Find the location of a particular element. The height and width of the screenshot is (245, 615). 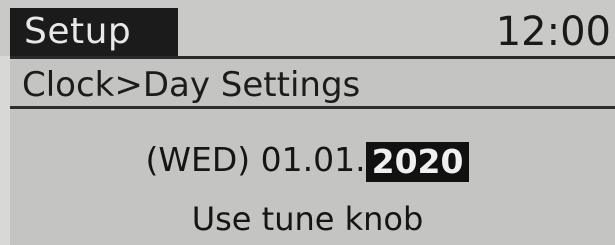

year-field-selected: 2020 is located at coordinates (417, 161).